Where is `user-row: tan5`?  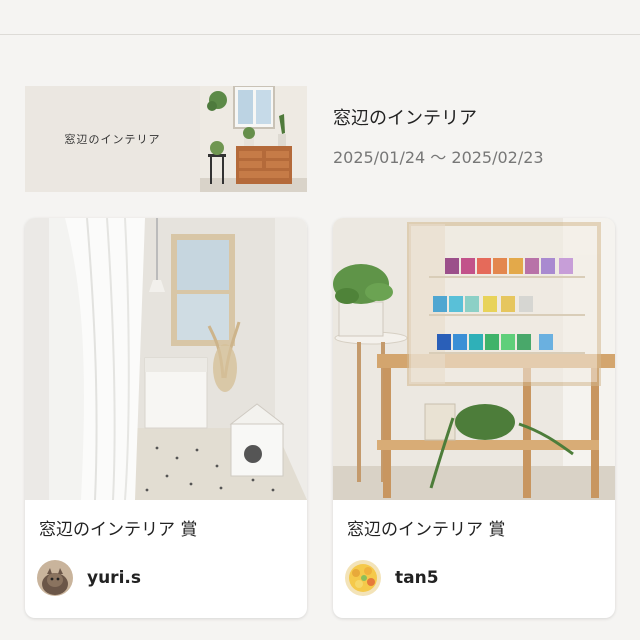
user-row: tan5 is located at coordinates (392, 578).